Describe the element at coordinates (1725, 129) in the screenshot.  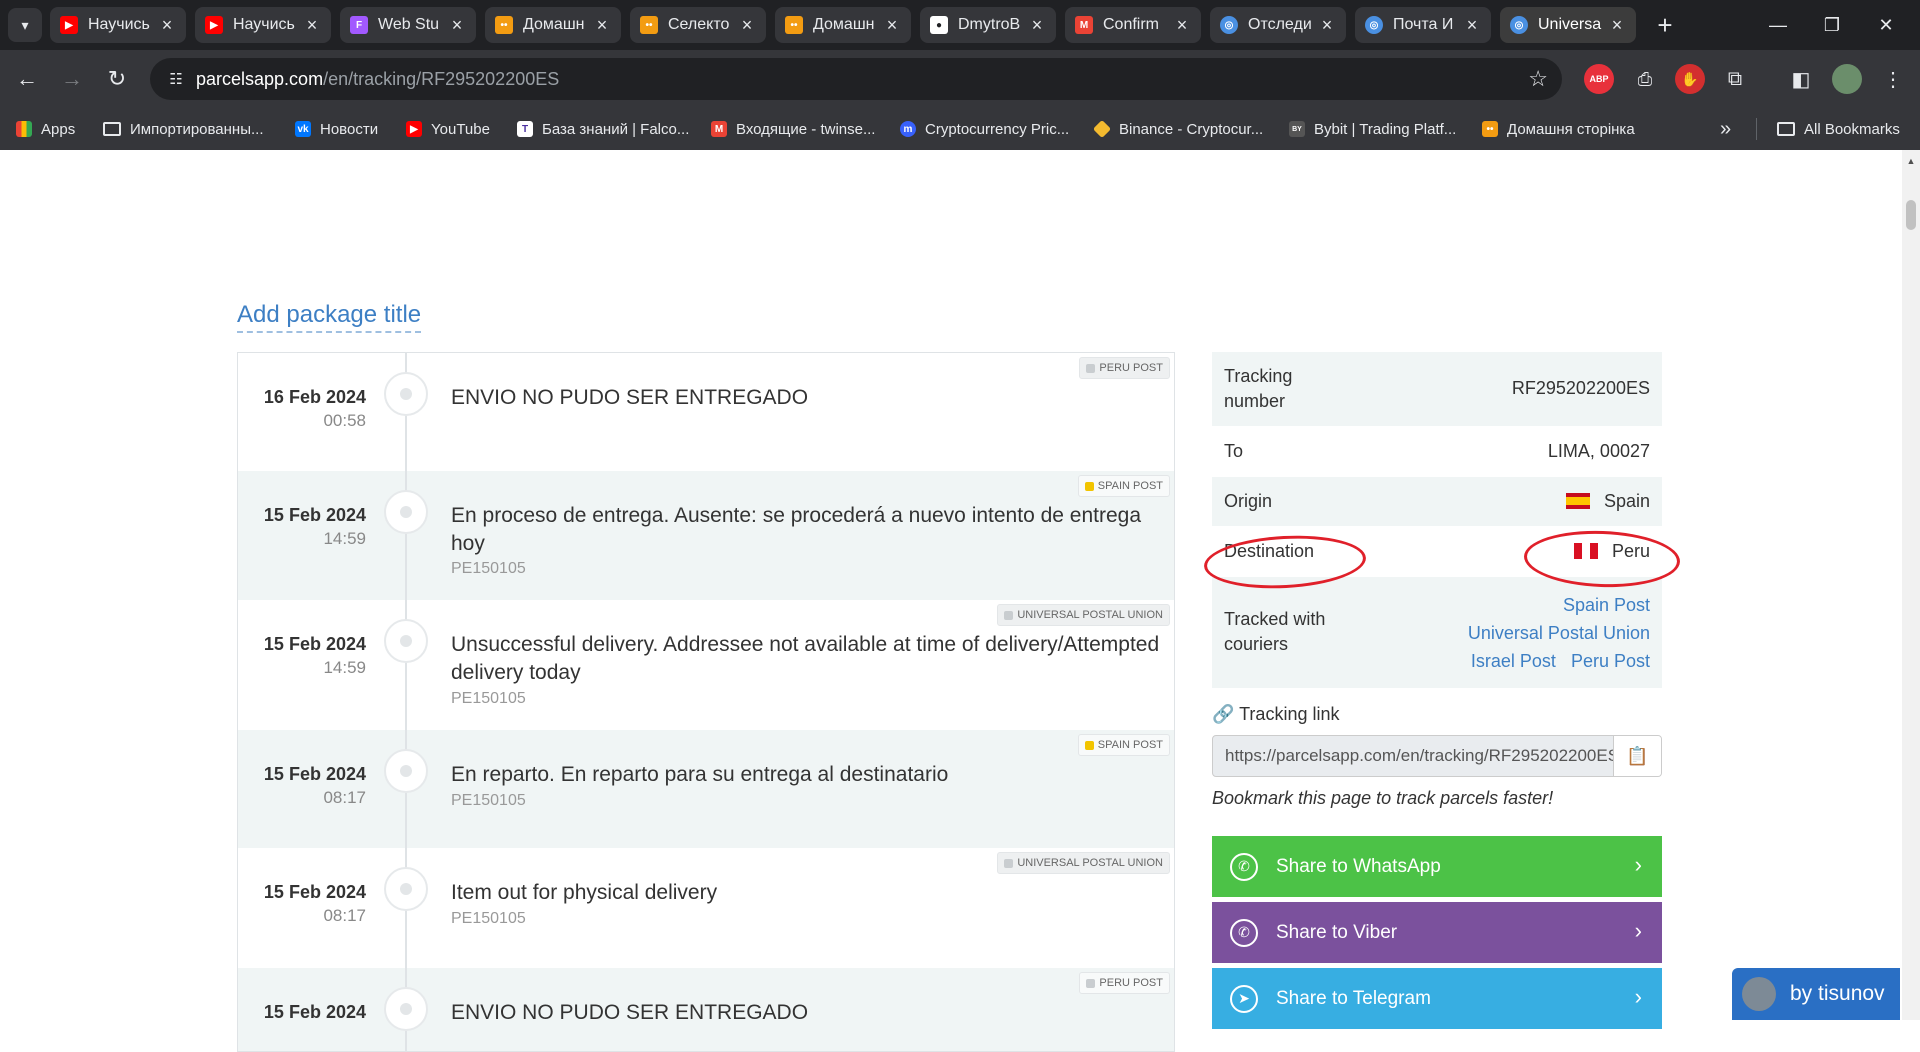
I see `more-bookmarks-chevron-icon: »` at that location.